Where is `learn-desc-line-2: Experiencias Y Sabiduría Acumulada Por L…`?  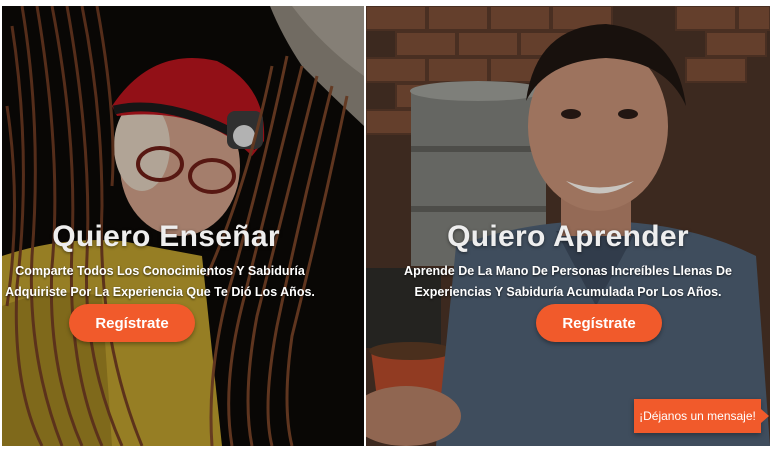
learn-desc-line-2: Experiencias Y Sabiduría Acumulada Por L… is located at coordinates (568, 292).